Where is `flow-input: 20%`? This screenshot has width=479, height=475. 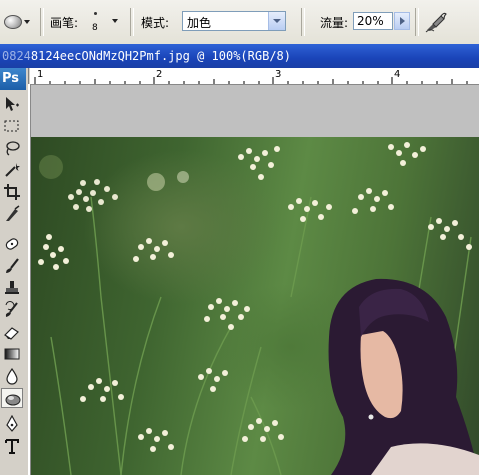
flow-input: 20% is located at coordinates (373, 21).